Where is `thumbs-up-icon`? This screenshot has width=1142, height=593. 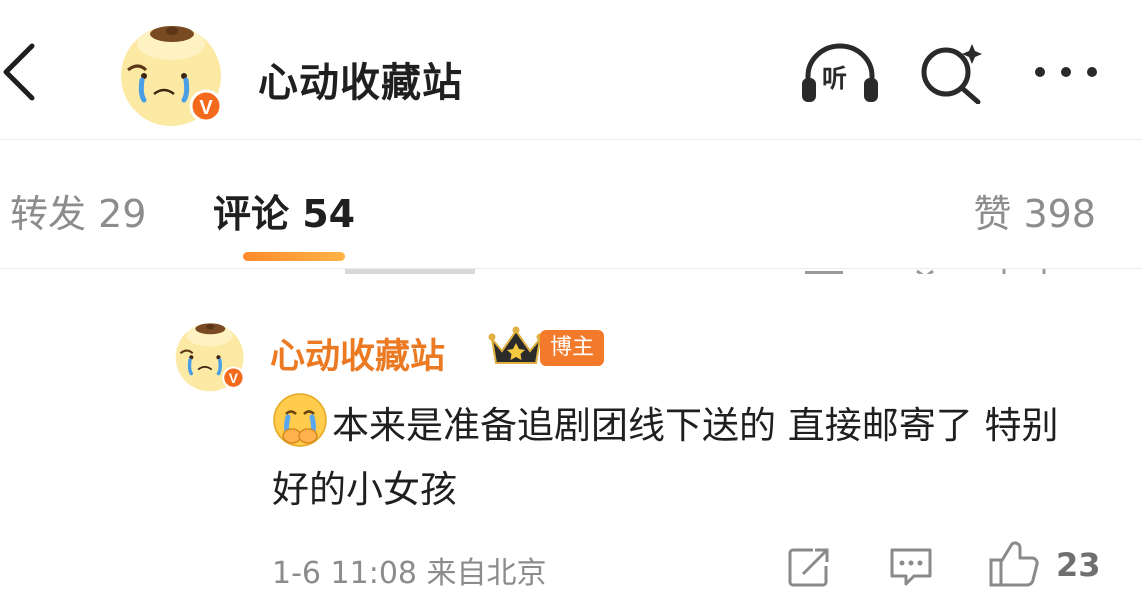
thumbs-up-icon is located at coordinates (1014, 564).